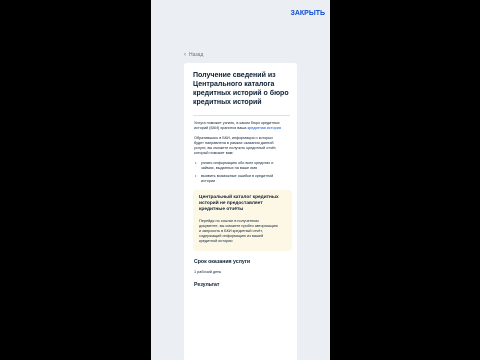  What do you see at coordinates (222, 262) in the screenshot?
I see `term-heading: Срок оказания услуги` at bounding box center [222, 262].